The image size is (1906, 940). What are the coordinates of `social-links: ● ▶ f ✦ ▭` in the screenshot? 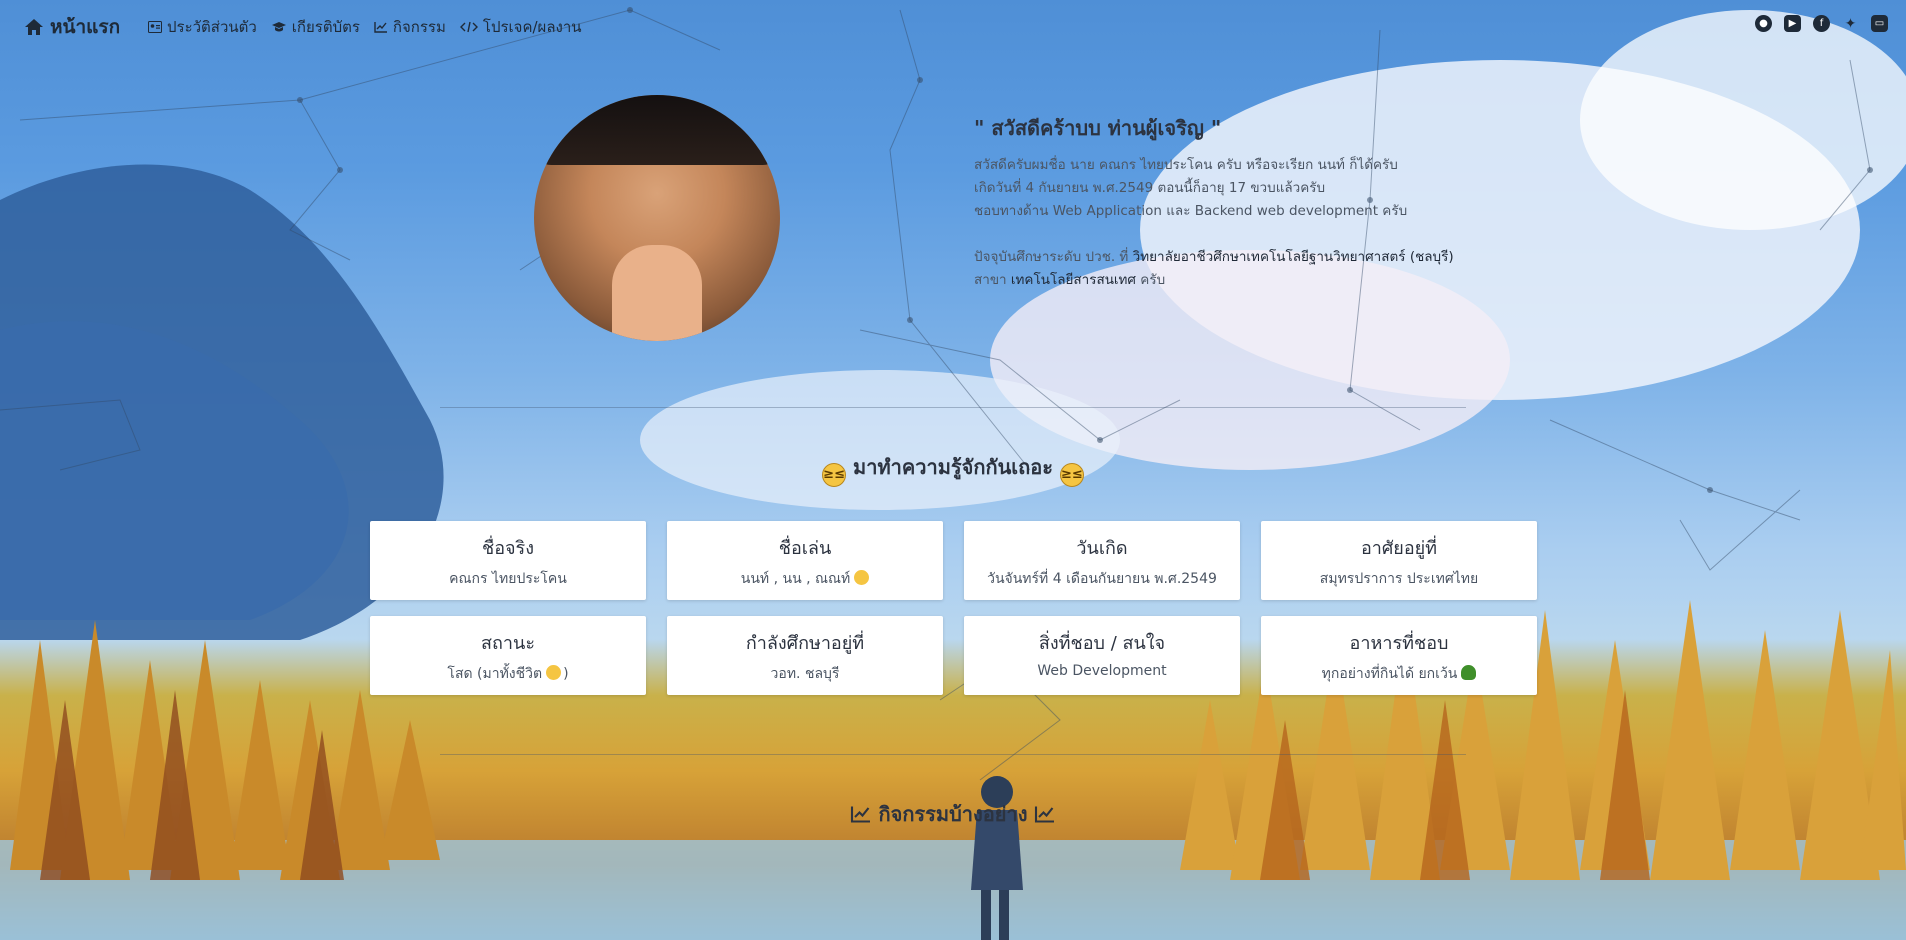 It's located at (1821, 23).